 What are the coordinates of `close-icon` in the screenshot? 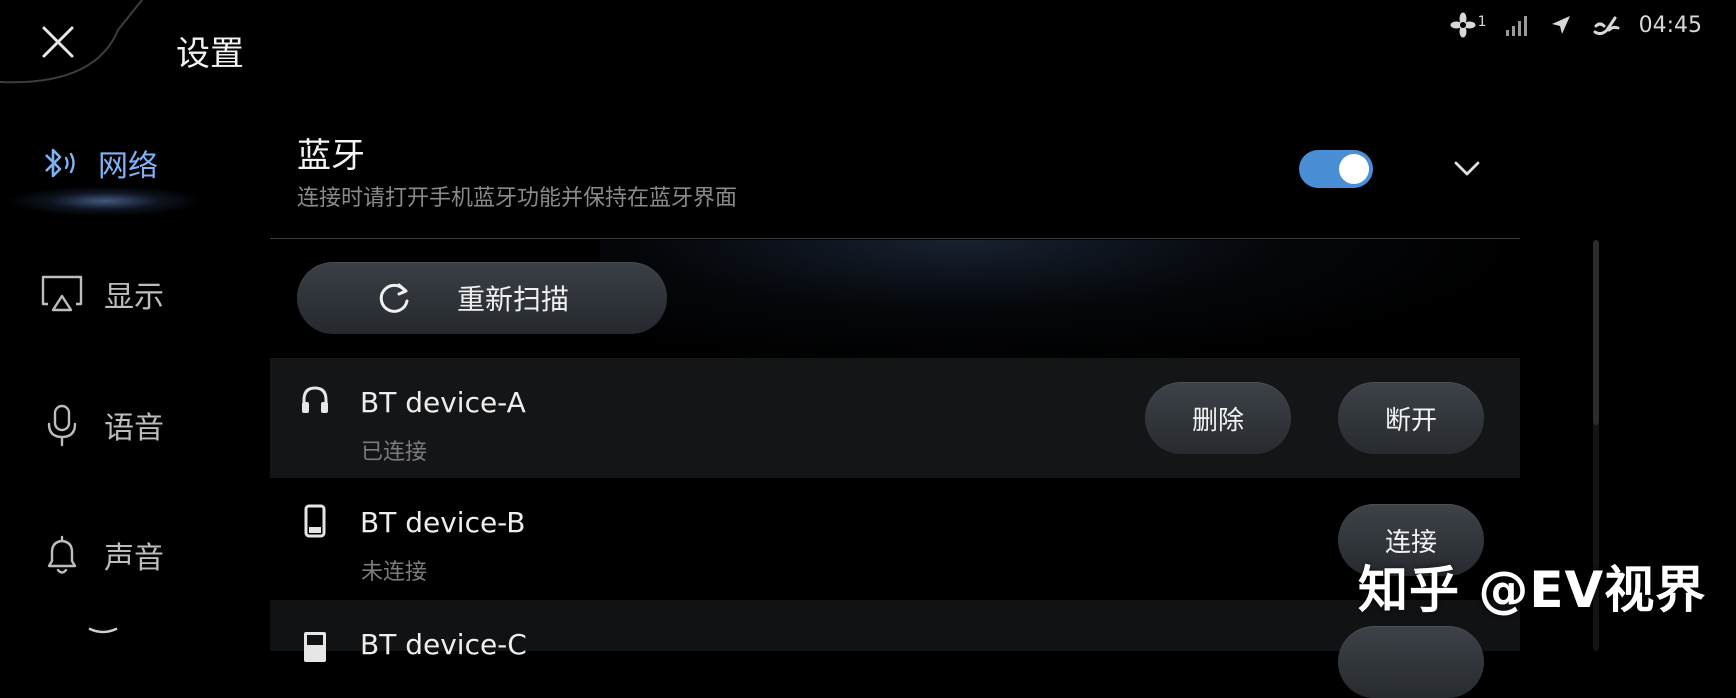 It's located at (58, 42).